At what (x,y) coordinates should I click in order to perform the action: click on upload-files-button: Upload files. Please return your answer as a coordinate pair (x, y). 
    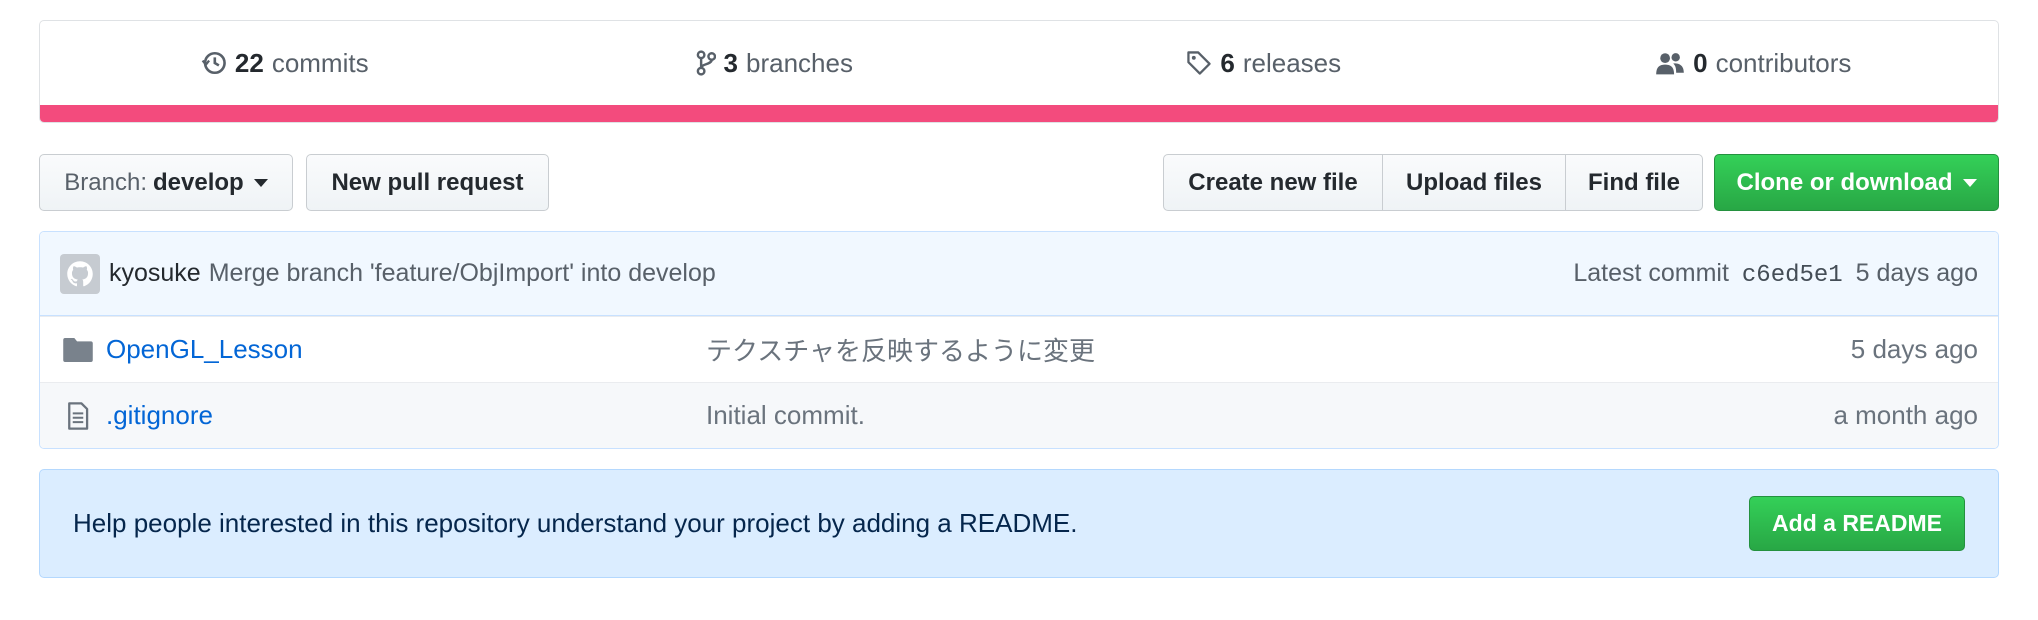
    Looking at the image, I should click on (1474, 182).